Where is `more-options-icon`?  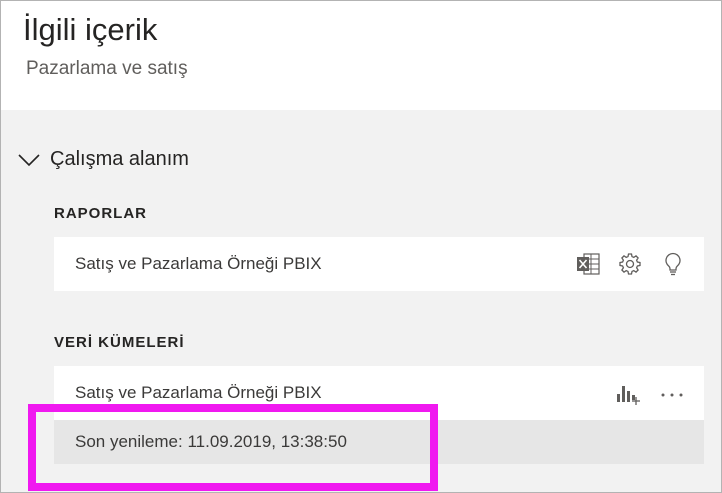 more-options-icon is located at coordinates (672, 395).